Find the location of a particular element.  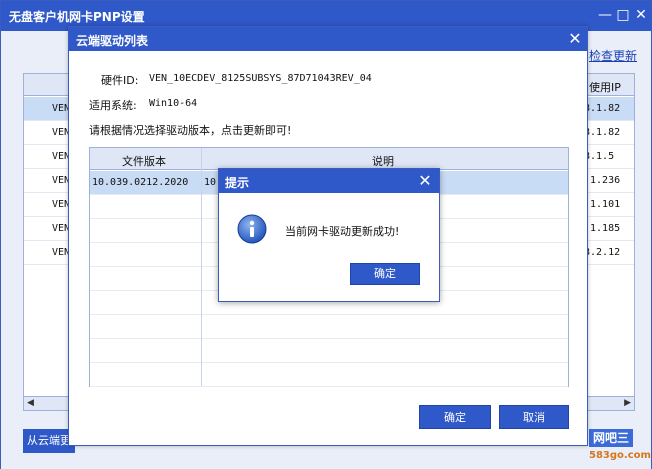

prompt-close-icon: ✕ is located at coordinates (425, 181).